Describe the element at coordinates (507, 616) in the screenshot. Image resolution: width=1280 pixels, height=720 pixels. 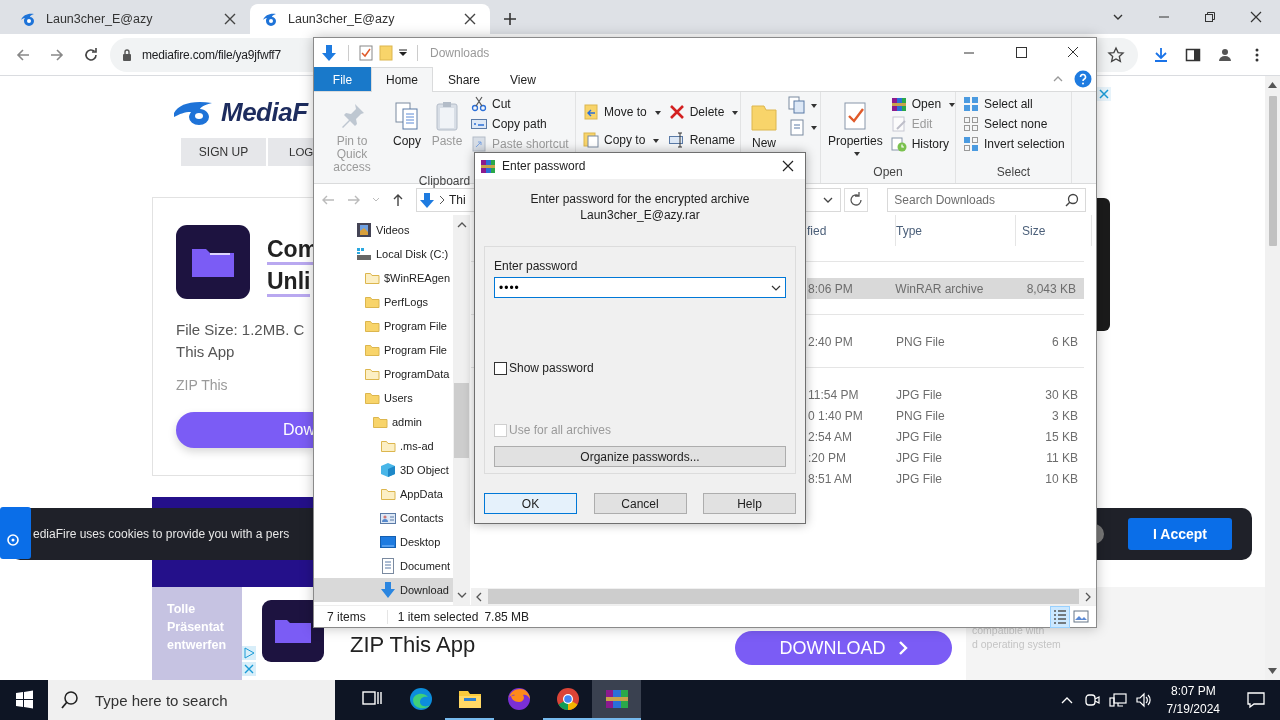
I see `selection-size: 7.85 MB` at that location.